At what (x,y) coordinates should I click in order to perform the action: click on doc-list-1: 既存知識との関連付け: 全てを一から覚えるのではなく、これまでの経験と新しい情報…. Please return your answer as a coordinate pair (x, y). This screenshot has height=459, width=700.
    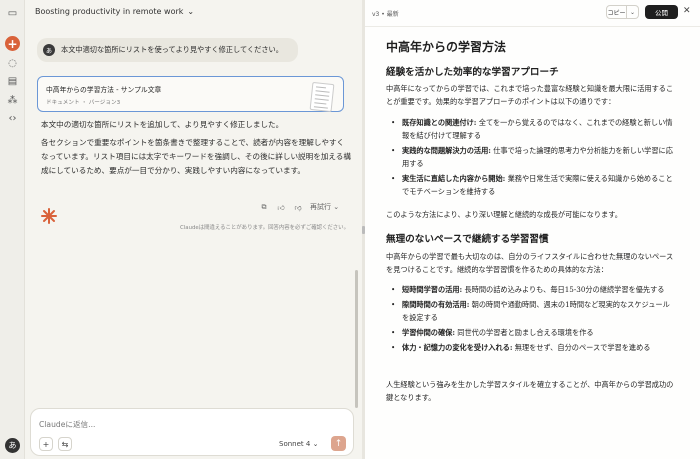
    Looking at the image, I should click on (531, 158).